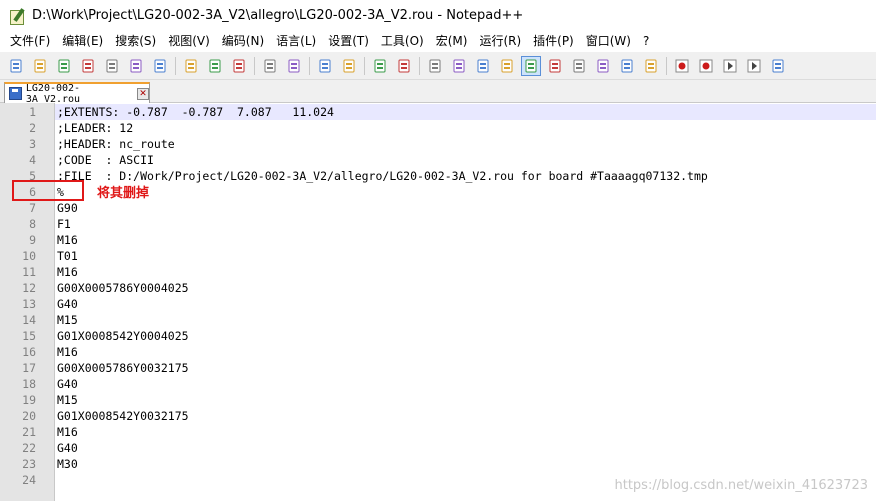 Image resolution: width=876 pixels, height=501 pixels. What do you see at coordinates (706, 66) in the screenshot?
I see `stop-record-icon` at bounding box center [706, 66].